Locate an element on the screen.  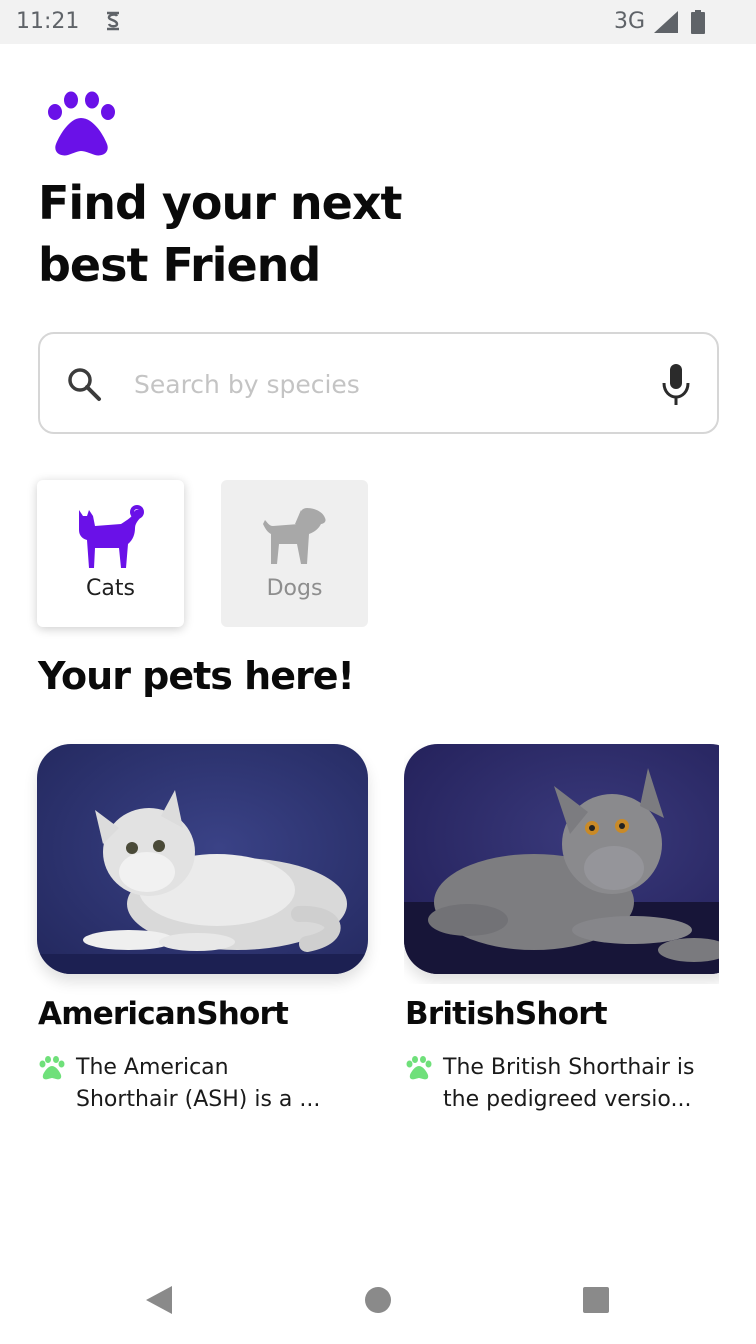
pet-photo-clip is located at coordinates (561, 864).